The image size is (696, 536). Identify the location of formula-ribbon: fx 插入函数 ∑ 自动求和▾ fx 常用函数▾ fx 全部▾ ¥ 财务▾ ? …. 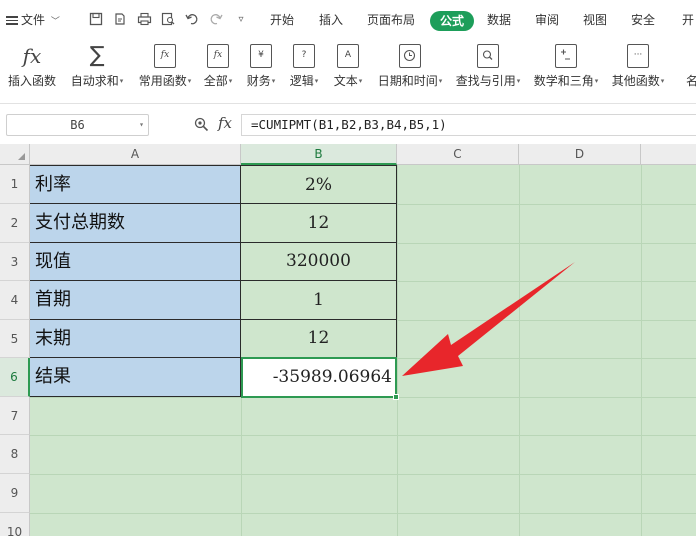
(348, 72).